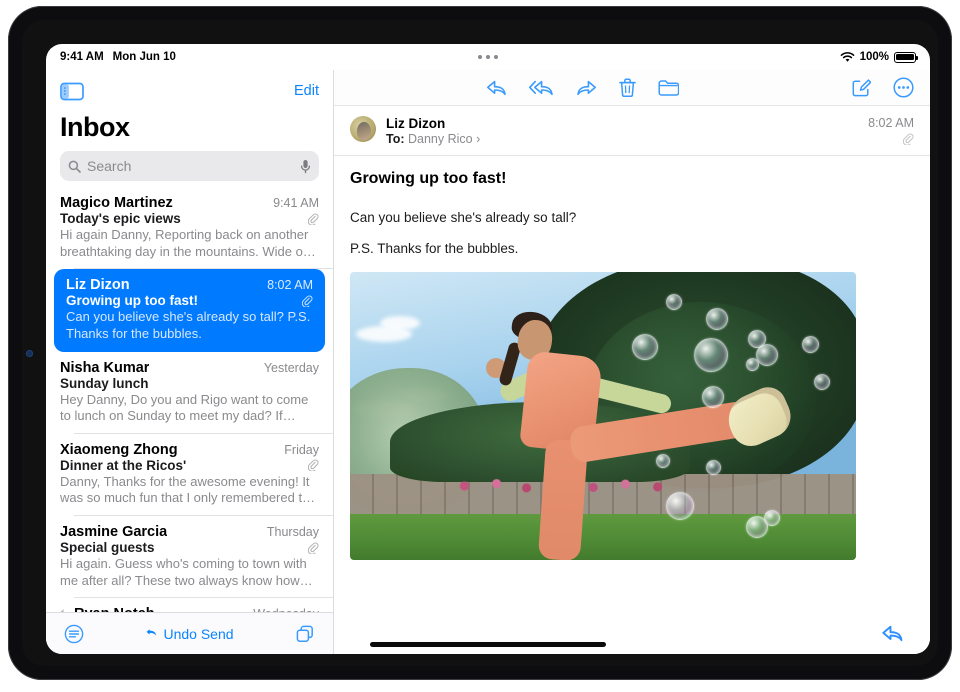 The height and width of the screenshot is (692, 960). Describe the element at coordinates (95, 127) in the screenshot. I see `page-title: Inbox` at that location.